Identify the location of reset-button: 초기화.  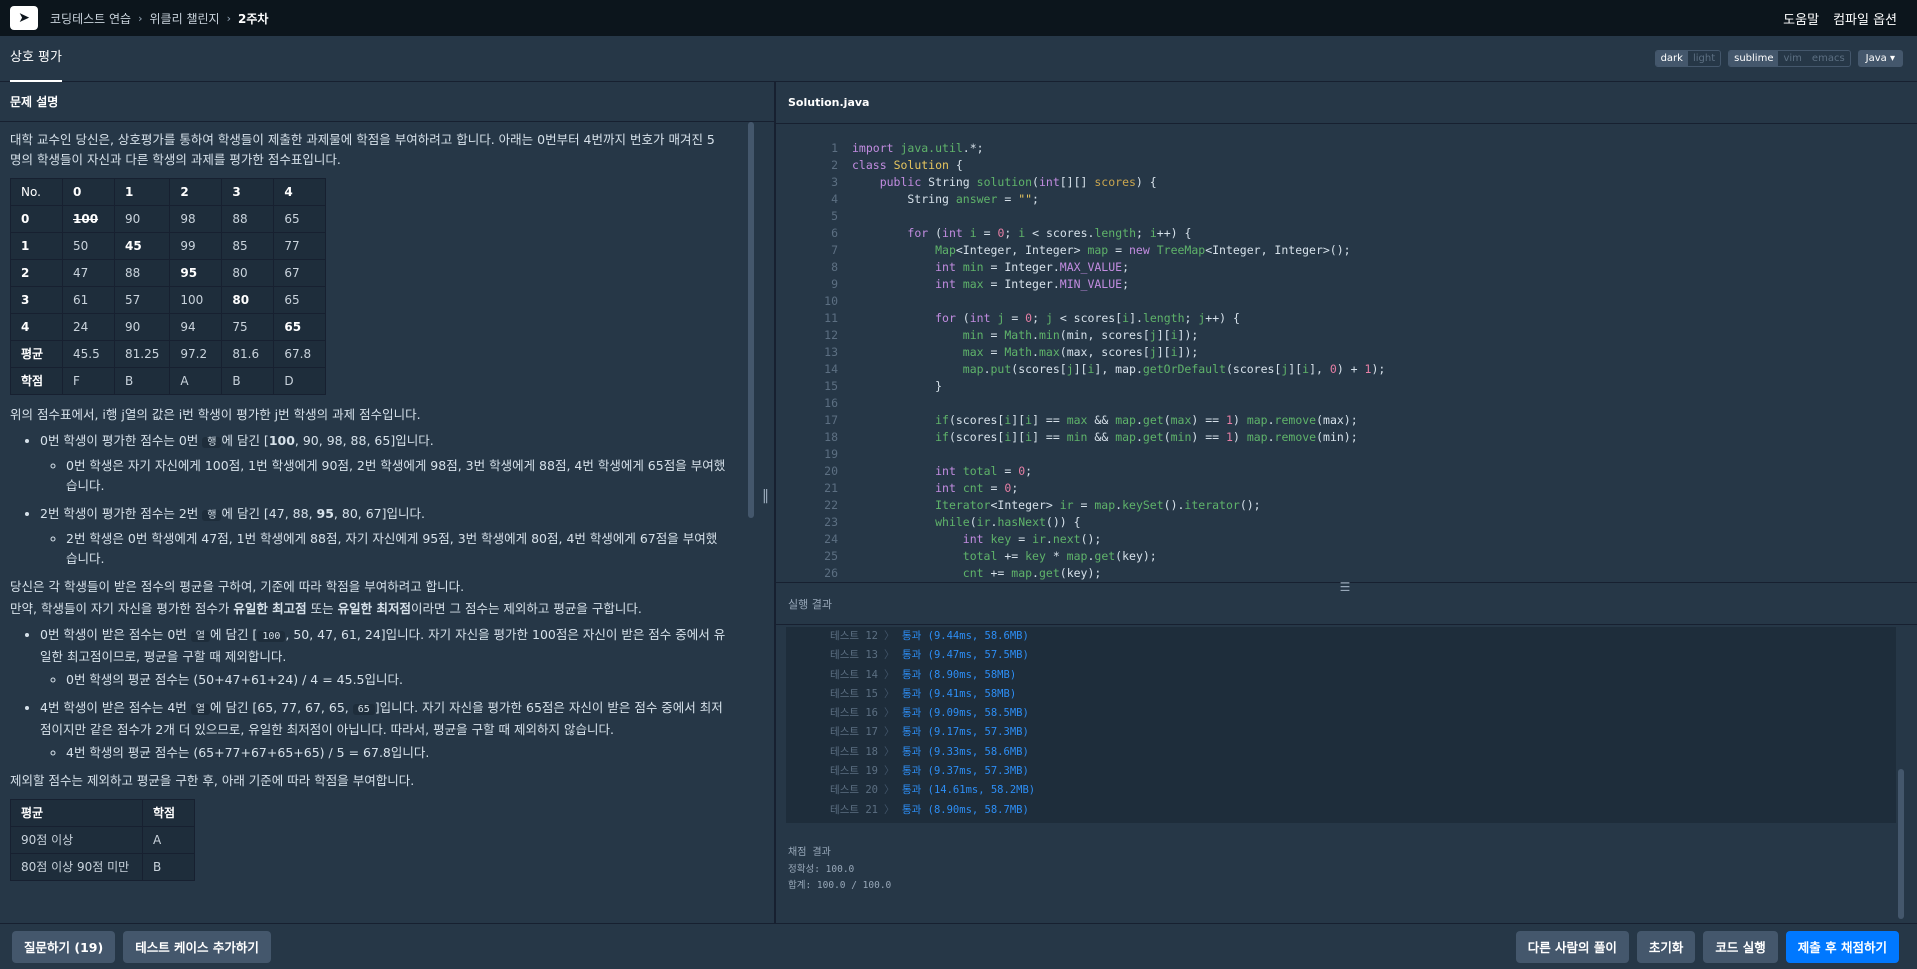
(1666, 946).